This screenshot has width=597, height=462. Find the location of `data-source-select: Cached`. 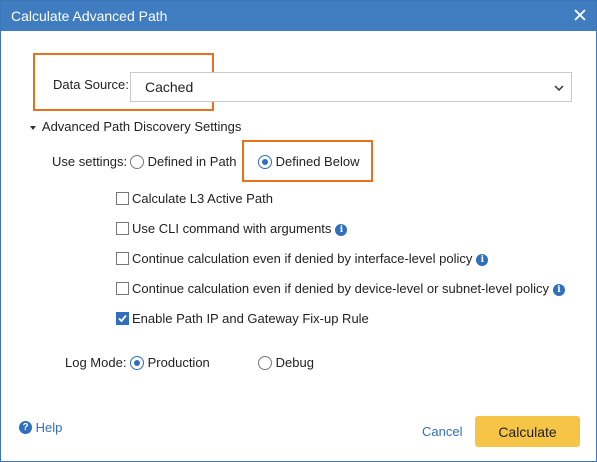

data-source-select: Cached is located at coordinates (351, 87).